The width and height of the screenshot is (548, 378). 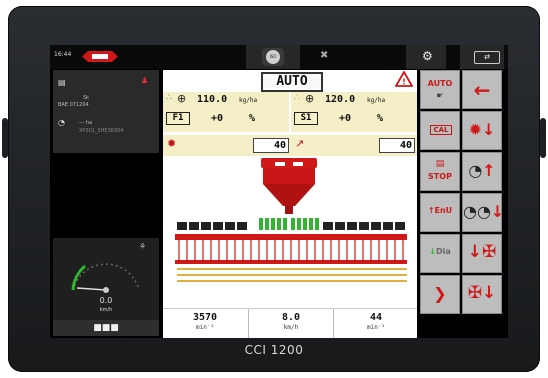 What do you see at coordinates (443, 210) in the screenshot?
I see `endu-label: EnU` at bounding box center [443, 210].